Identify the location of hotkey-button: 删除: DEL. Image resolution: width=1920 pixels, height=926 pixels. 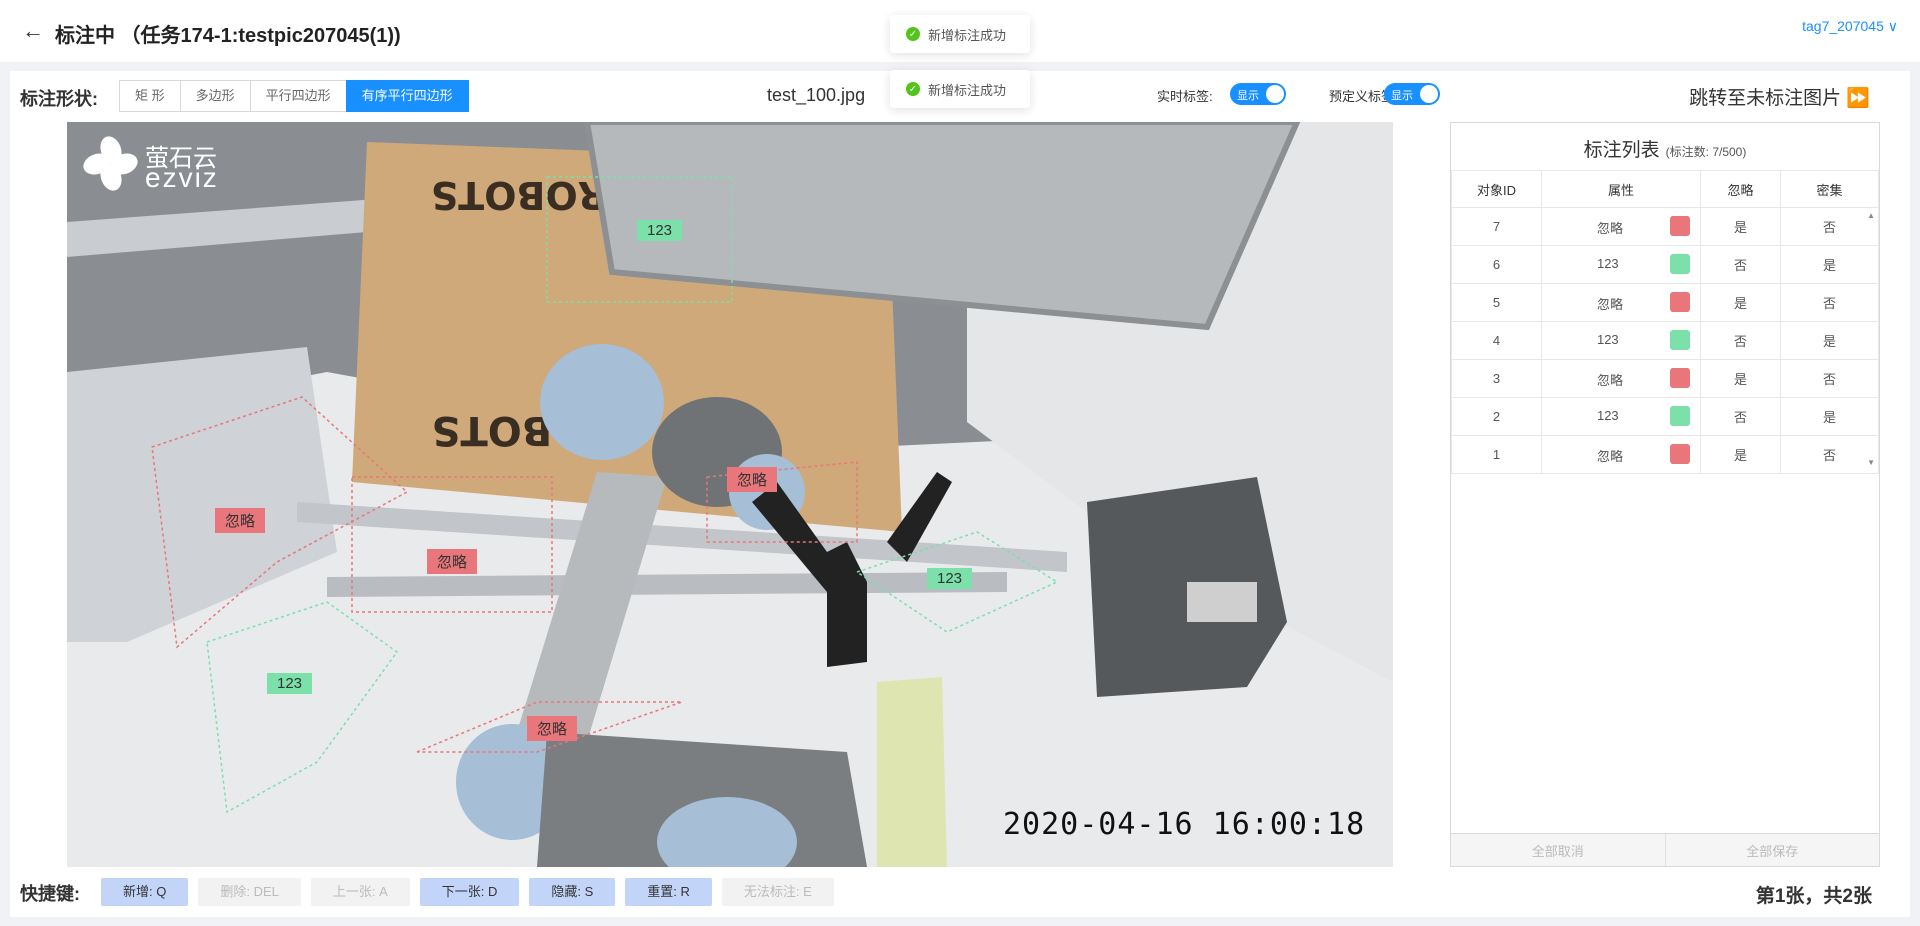
(249, 892).